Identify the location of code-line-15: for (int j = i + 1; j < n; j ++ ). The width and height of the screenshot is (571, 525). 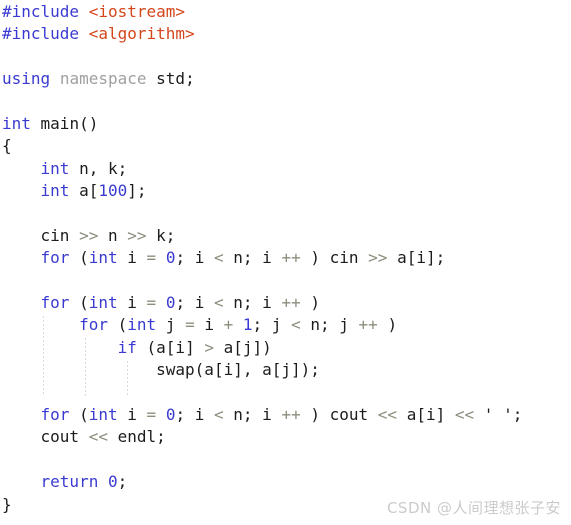
(286, 325).